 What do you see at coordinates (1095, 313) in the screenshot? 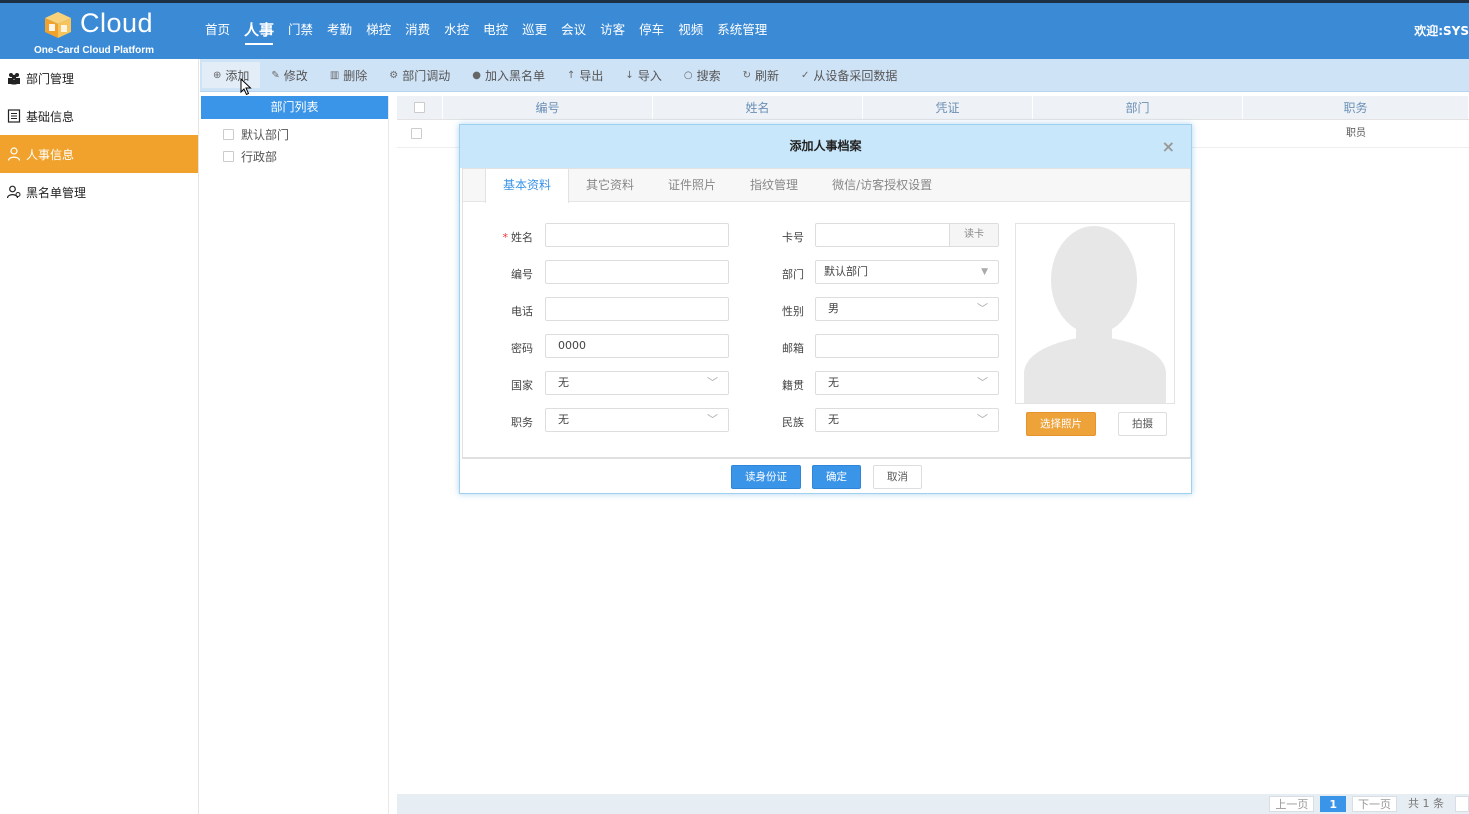
I see `photo-preview` at bounding box center [1095, 313].